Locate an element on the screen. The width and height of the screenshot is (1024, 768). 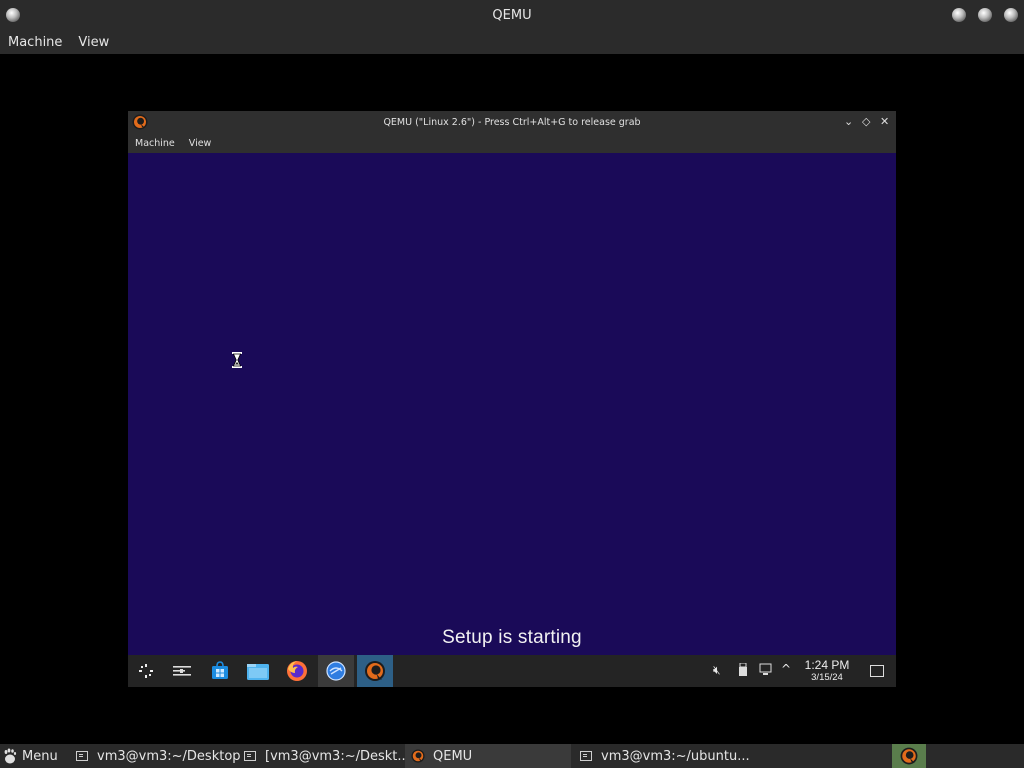
maximize-icon is located at coordinates (985, 15).